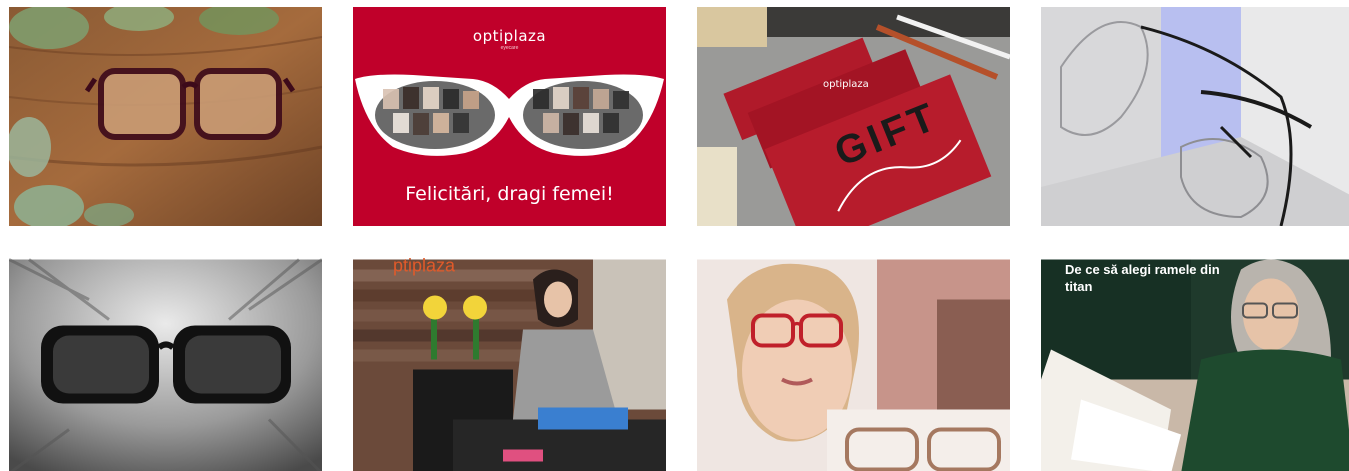  I want to click on article-title-caption: De ce să alegi ramele din titan, so click(1142, 278).